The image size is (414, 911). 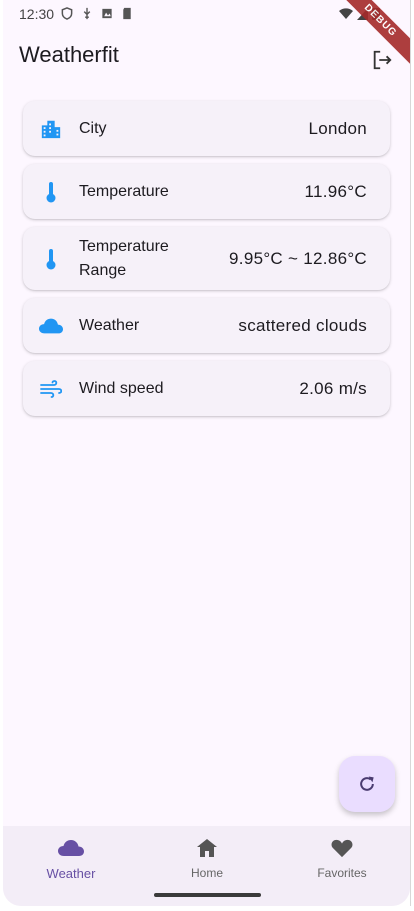 What do you see at coordinates (37, 14) in the screenshot?
I see `status-time: 12:30` at bounding box center [37, 14].